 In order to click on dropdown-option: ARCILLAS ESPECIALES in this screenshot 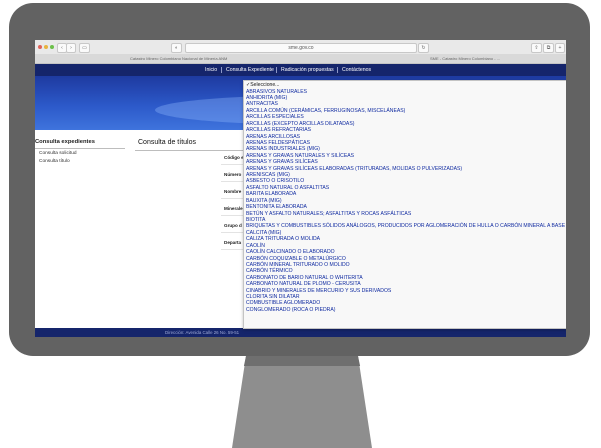, I will do `click(275, 117)`.